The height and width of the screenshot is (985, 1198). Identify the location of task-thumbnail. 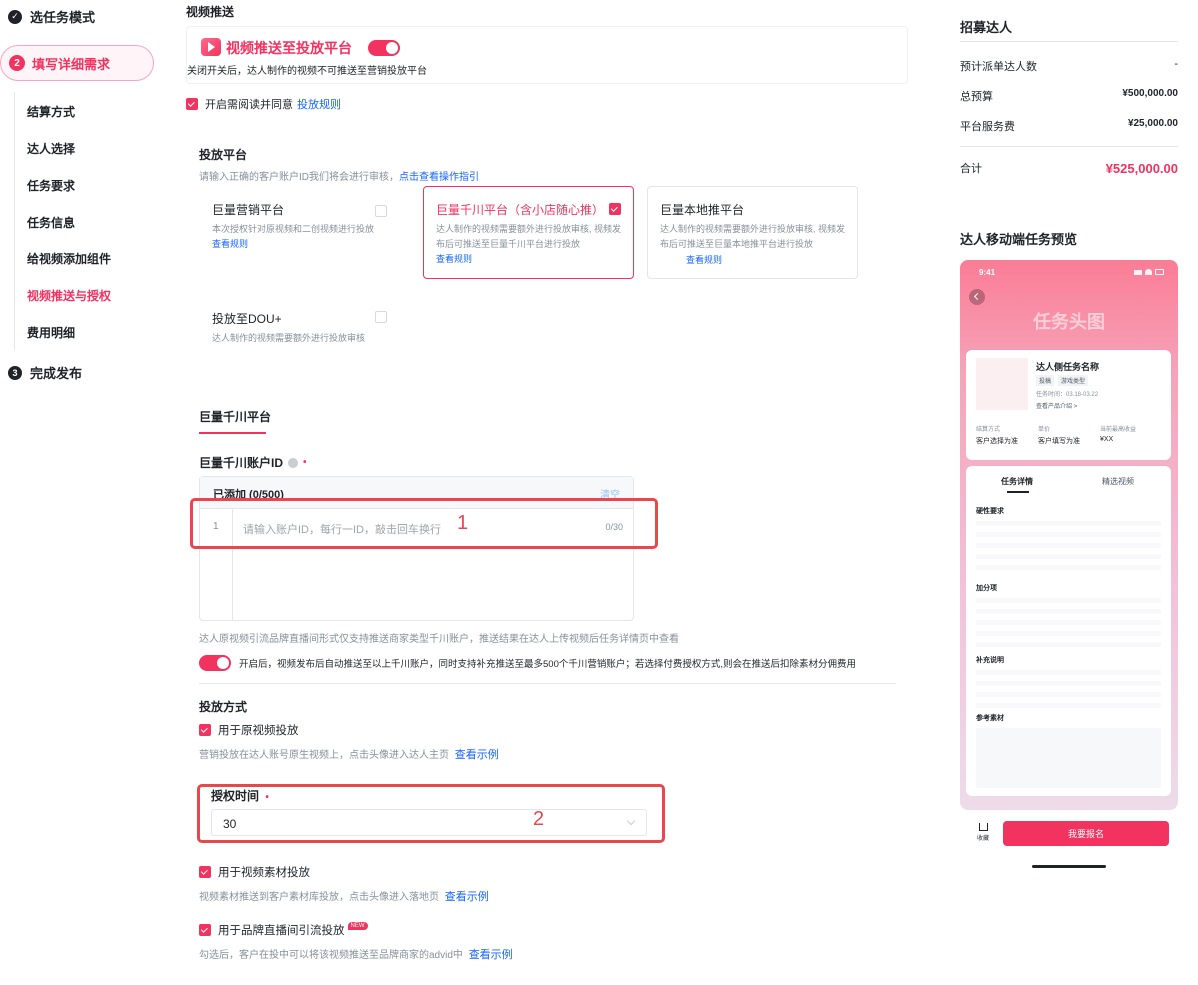
(1002, 384).